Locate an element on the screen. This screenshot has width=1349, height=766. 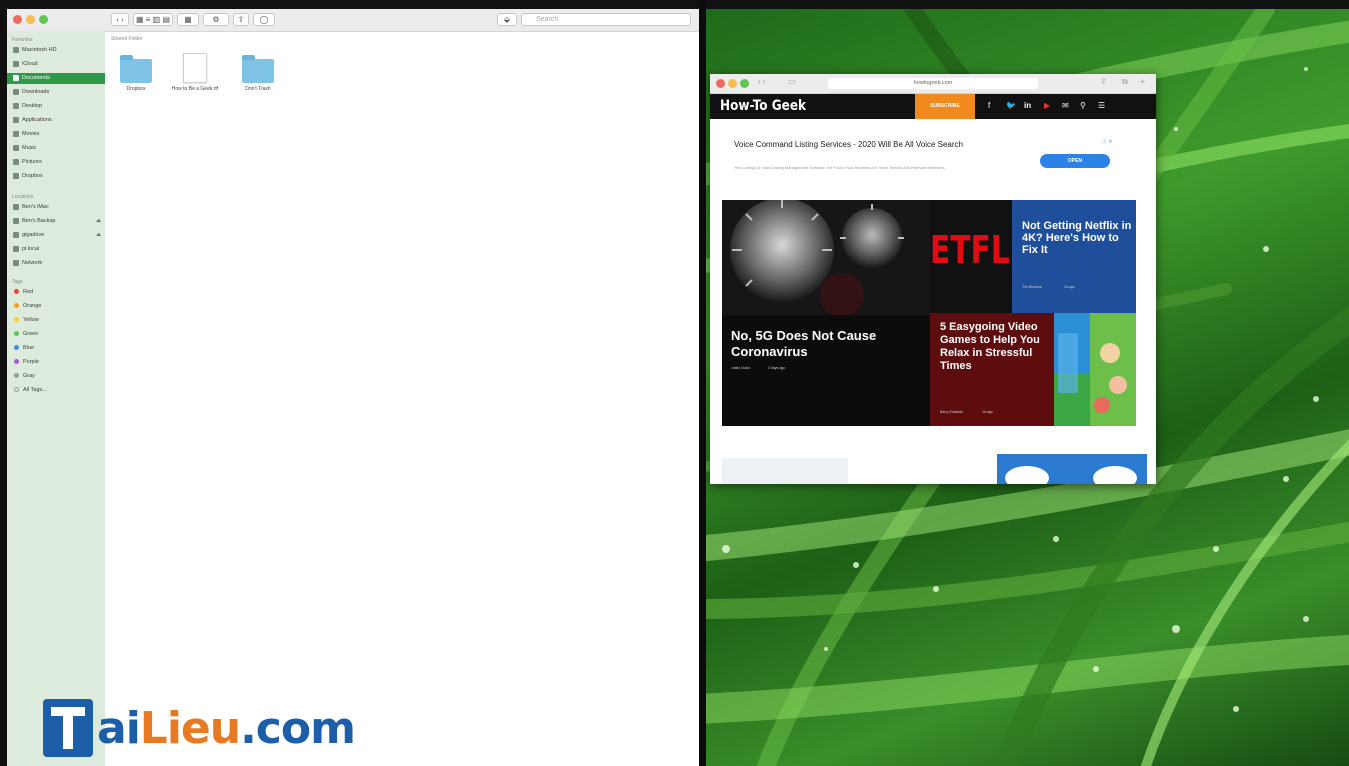
split-view-divider is located at coordinates (702, 383).